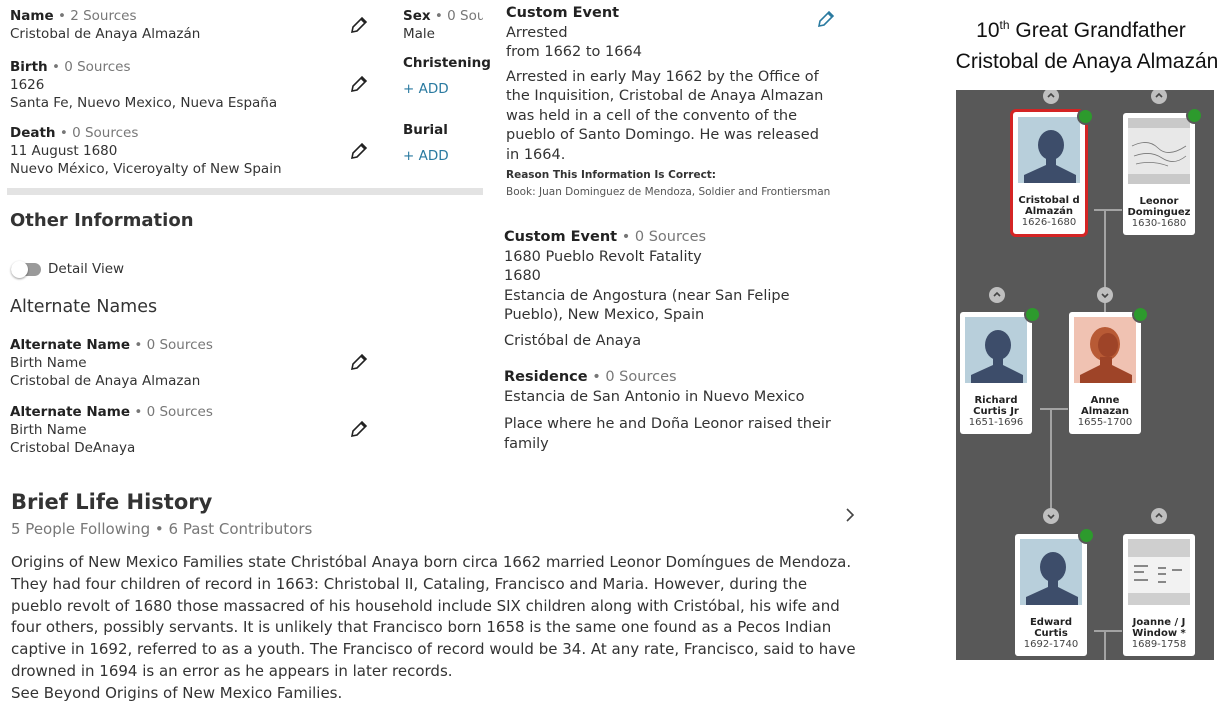 Image resolution: width=1232 pixels, height=707 pixels. What do you see at coordinates (146, 169) in the screenshot?
I see `death-place: Nuevo México, Viceroyalty of New Spain` at bounding box center [146, 169].